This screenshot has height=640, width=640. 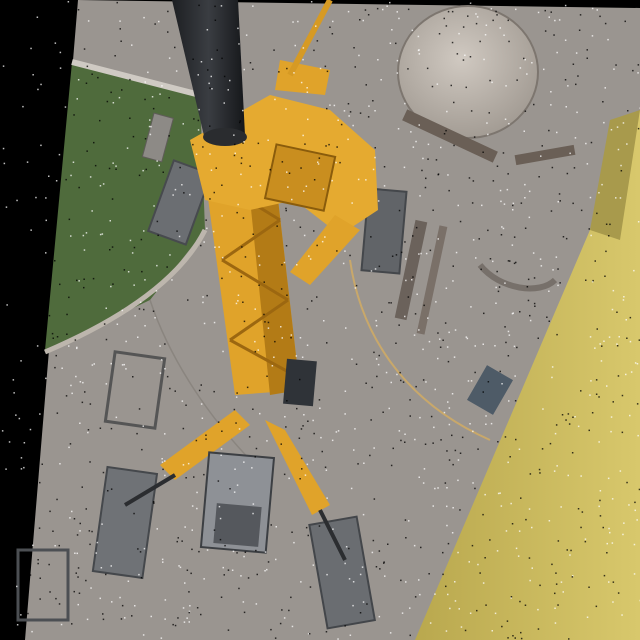 What do you see at coordinates (300, 382) in the screenshot?
I see `crane-cab` at bounding box center [300, 382].